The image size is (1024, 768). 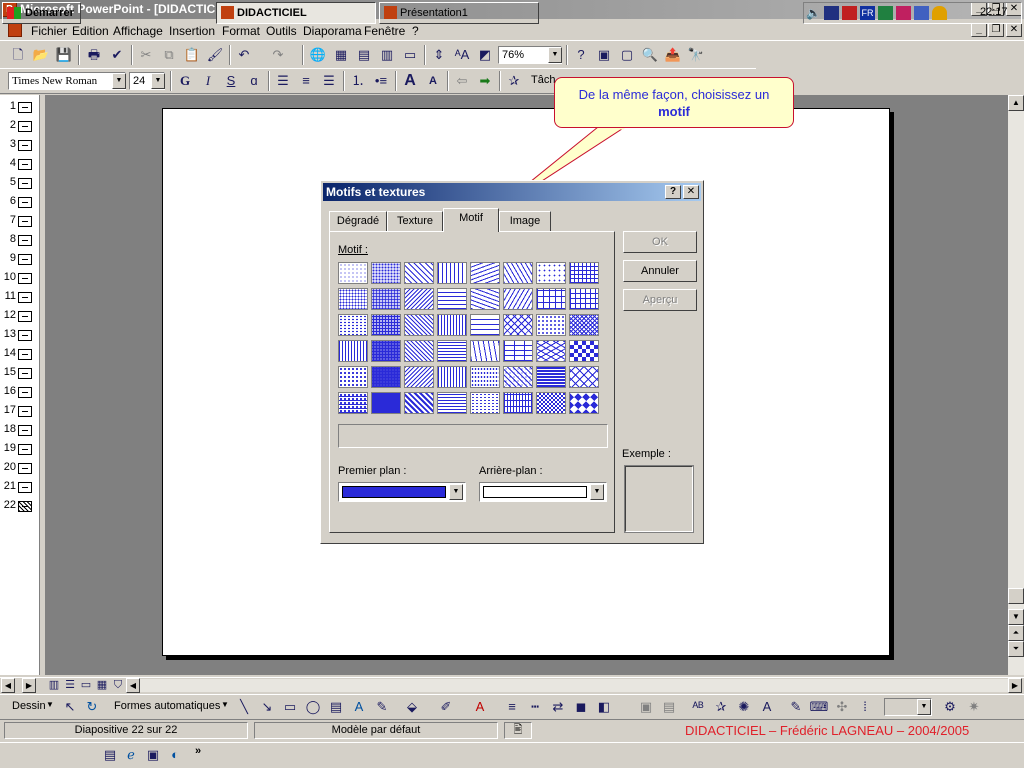 I want to click on drawing-icon-i: ✣, so click(x=842, y=707).